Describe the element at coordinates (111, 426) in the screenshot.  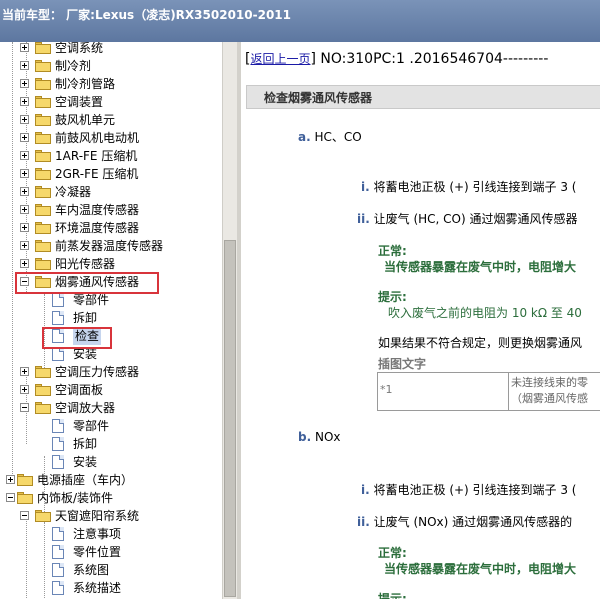
I see `tree-item: 零部件` at that location.